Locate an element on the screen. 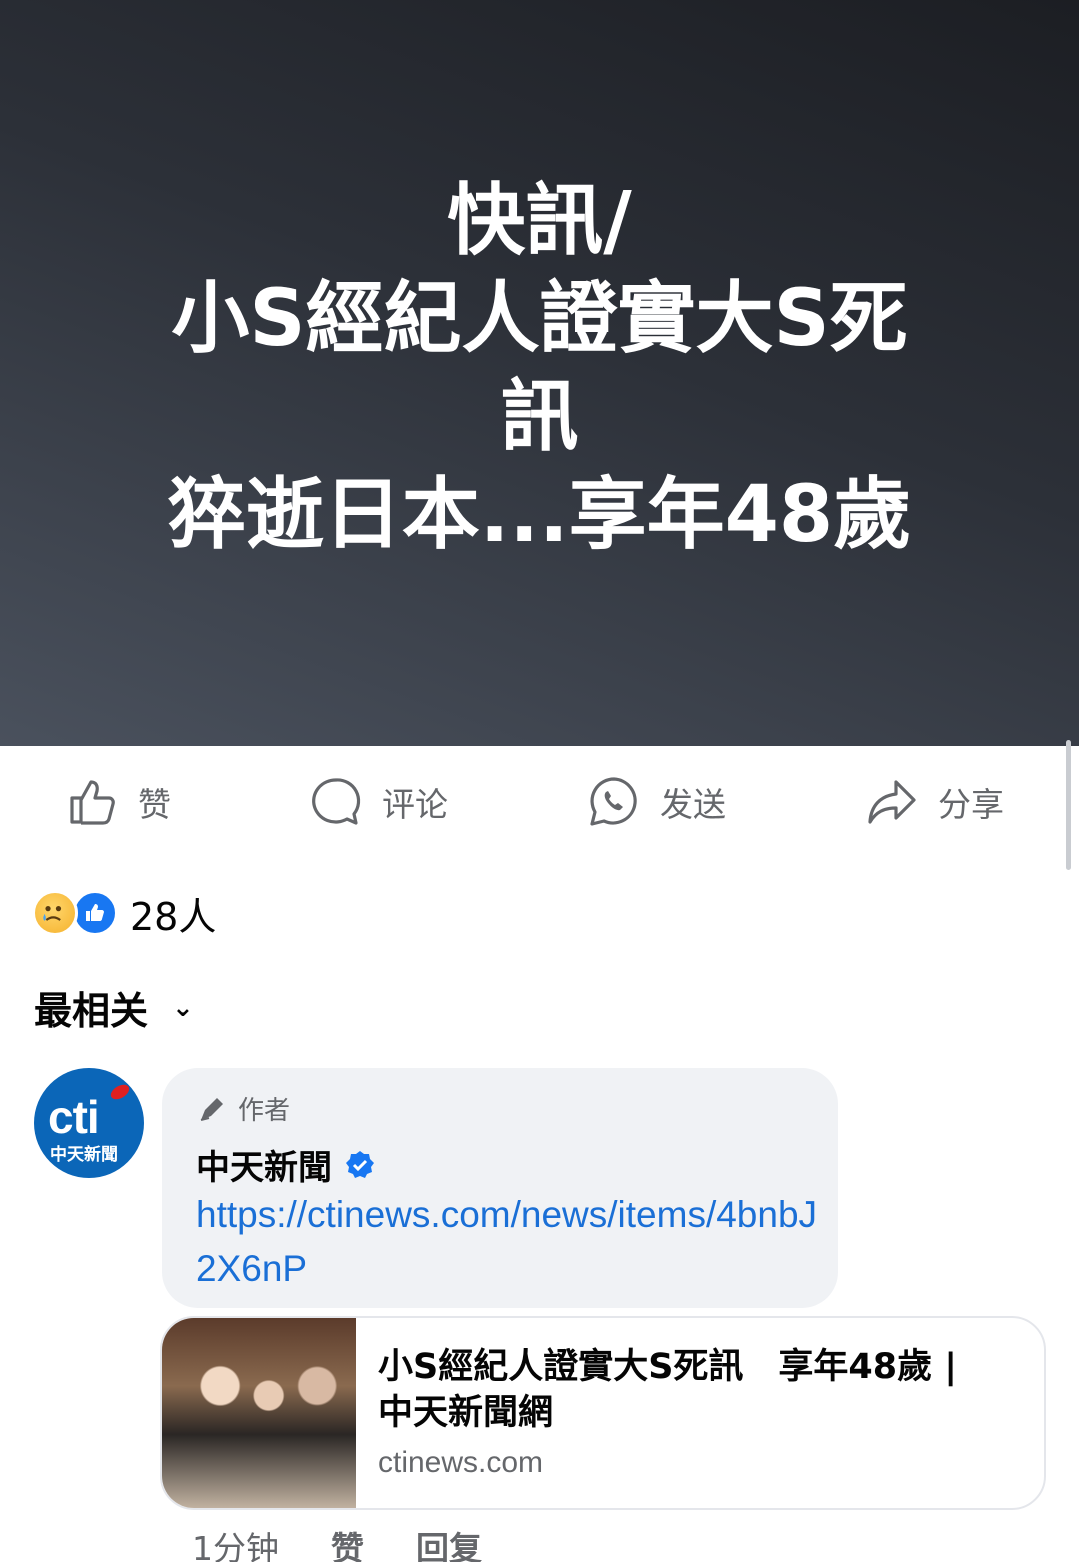 The height and width of the screenshot is (1562, 1079). link-preview-domain: ctinews.com is located at coordinates (461, 1462).